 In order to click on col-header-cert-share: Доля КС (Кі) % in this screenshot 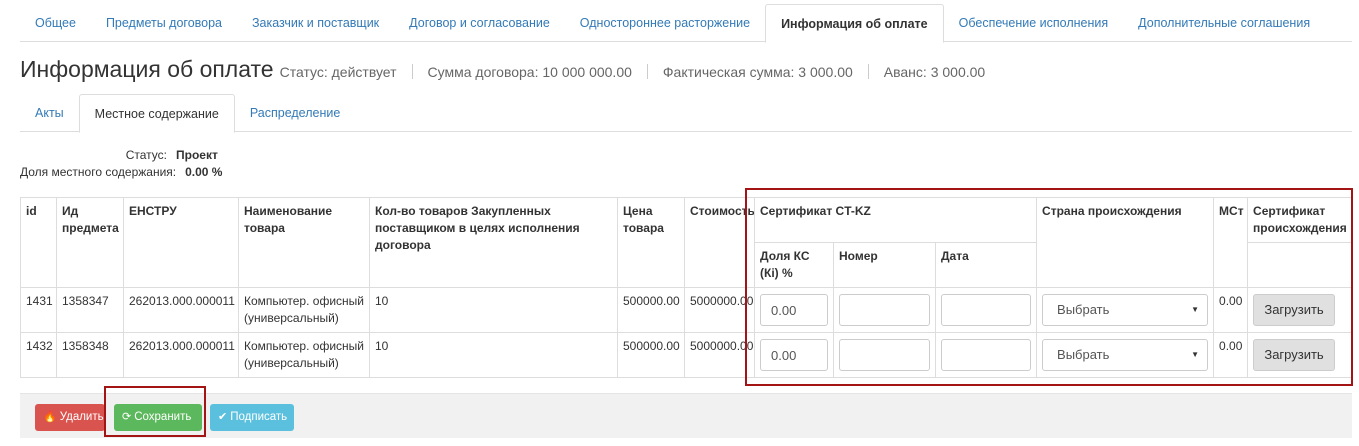, I will do `click(794, 265)`.